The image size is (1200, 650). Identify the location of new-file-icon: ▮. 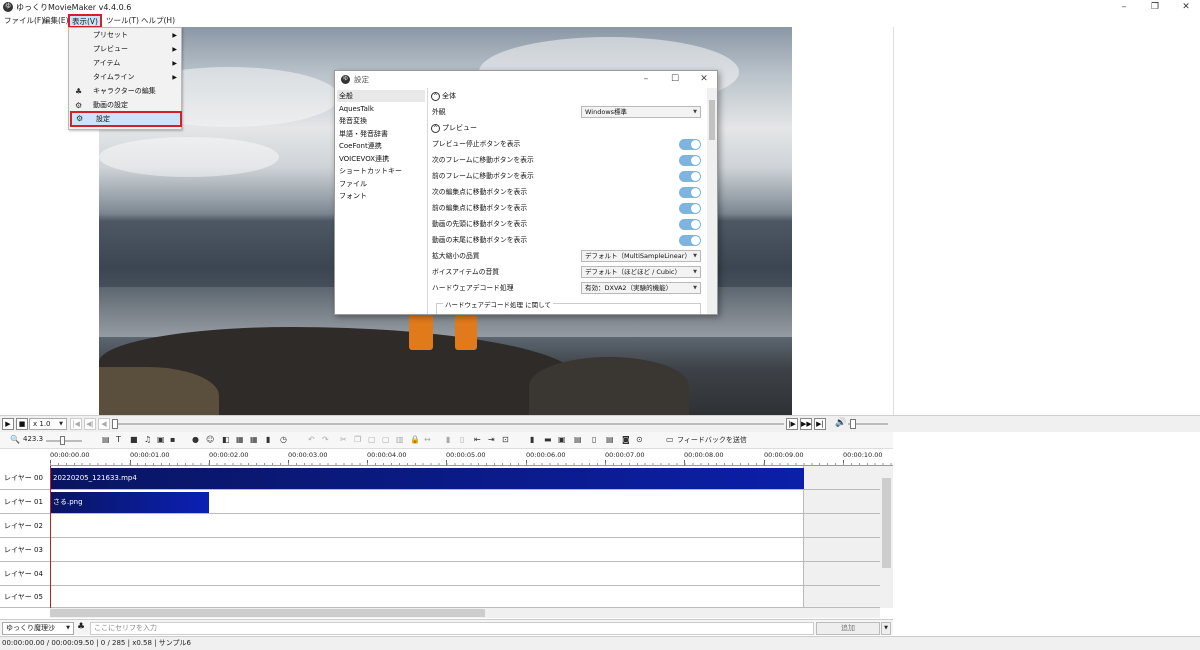
(532, 439).